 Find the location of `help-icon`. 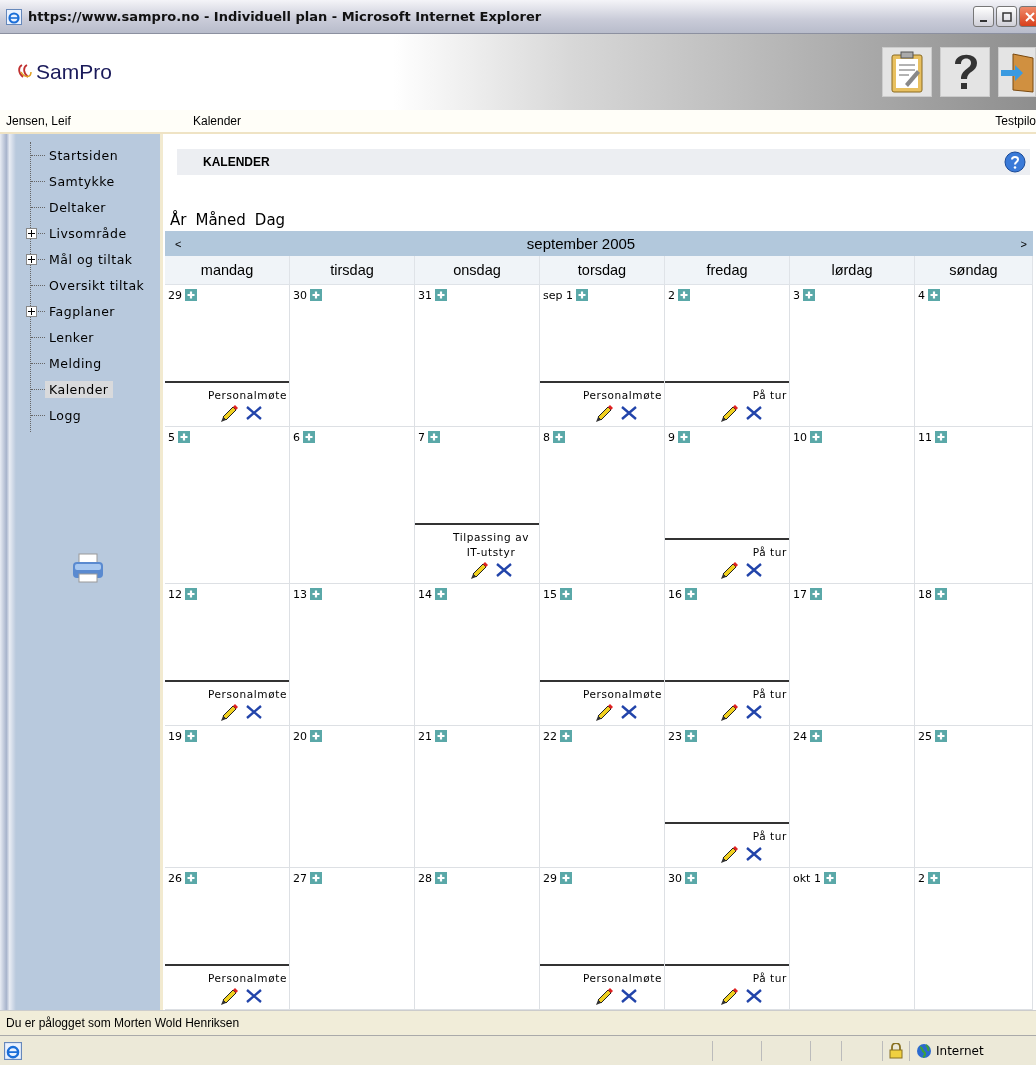

help-icon is located at coordinates (1015, 162).